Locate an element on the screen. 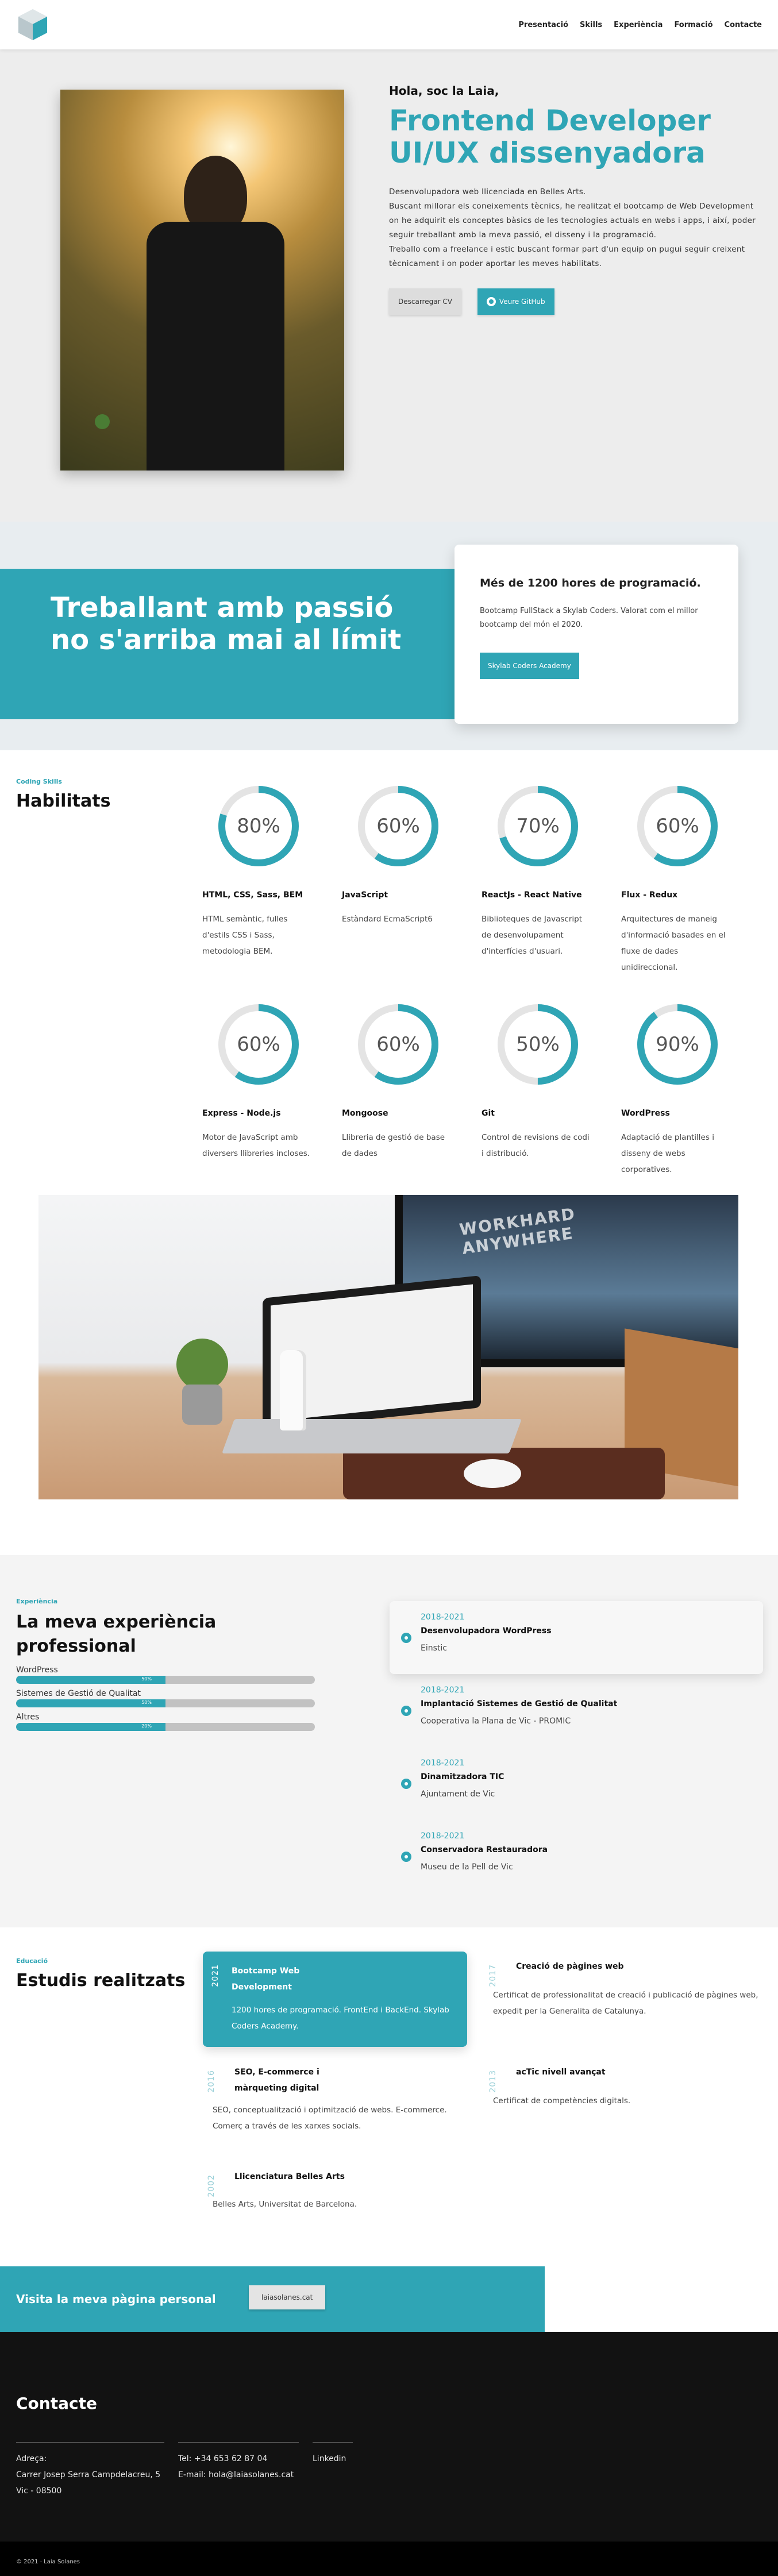  contact-email: E-mail: hola@laiasolanes.cat is located at coordinates (238, 2475).